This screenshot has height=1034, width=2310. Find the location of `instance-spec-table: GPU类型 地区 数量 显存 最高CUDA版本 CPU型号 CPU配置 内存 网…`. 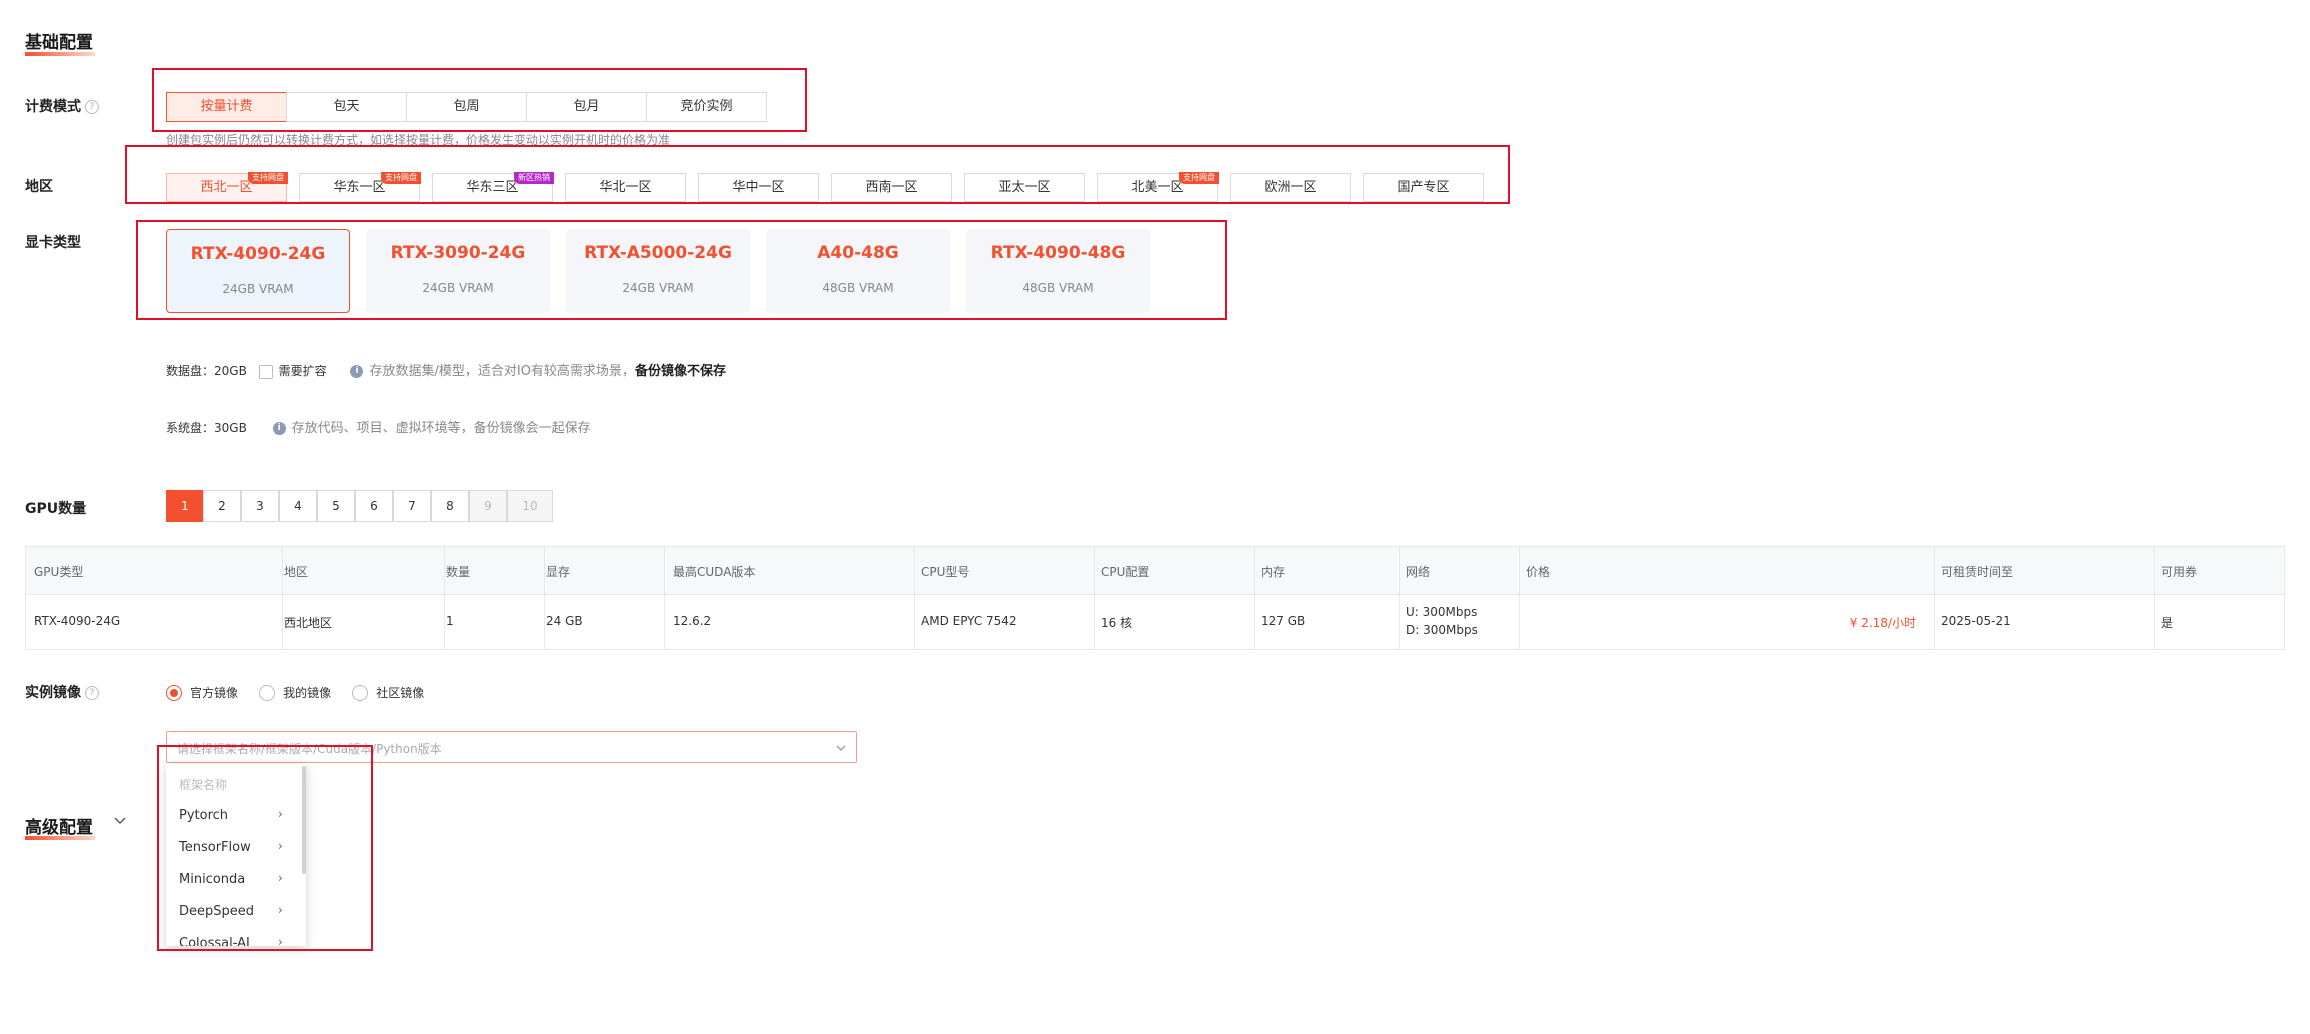

instance-spec-table: GPU类型 地区 数量 显存 最高CUDA版本 CPU型号 CPU配置 内存 网… is located at coordinates (1155, 598).